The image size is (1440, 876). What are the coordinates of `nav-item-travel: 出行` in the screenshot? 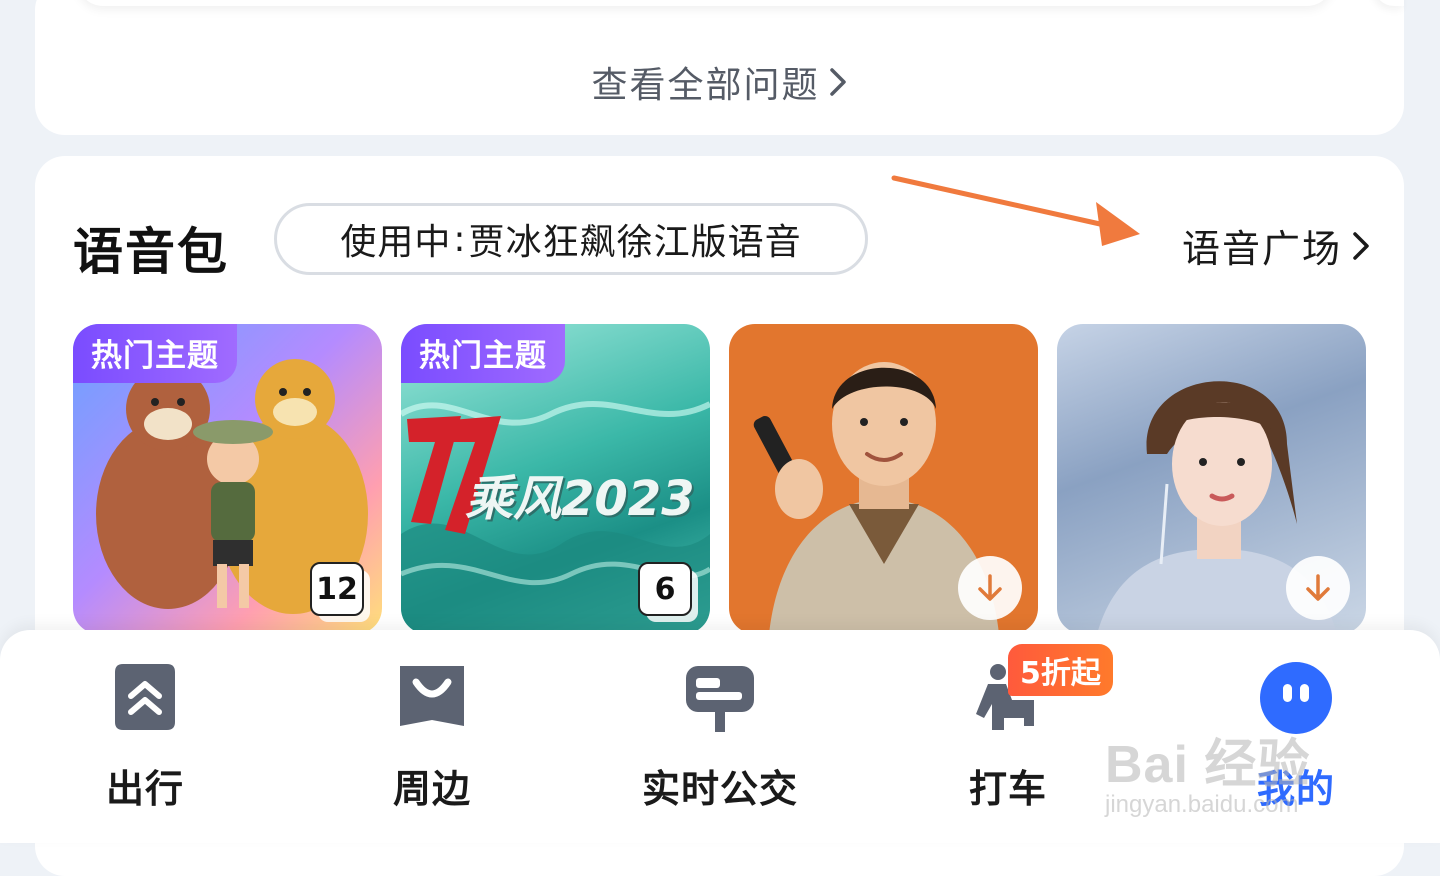 It's located at (145, 736).